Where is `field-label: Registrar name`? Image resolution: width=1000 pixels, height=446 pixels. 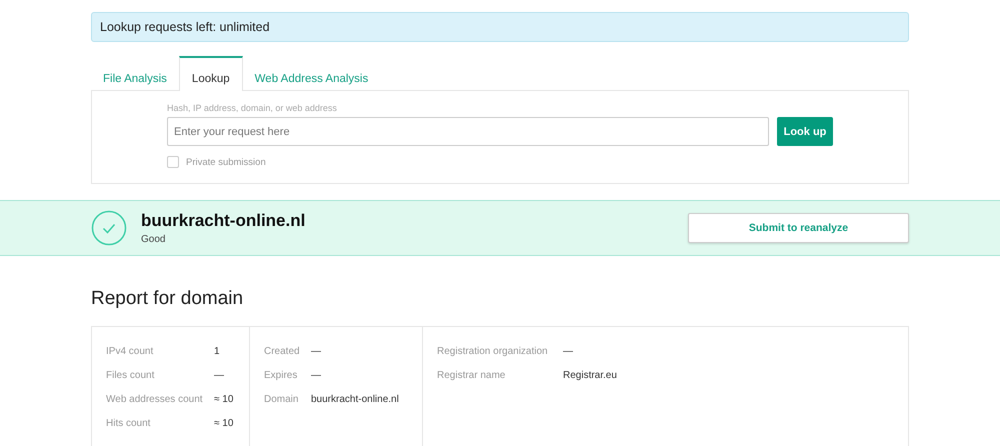 field-label: Registrar name is located at coordinates (471, 376).